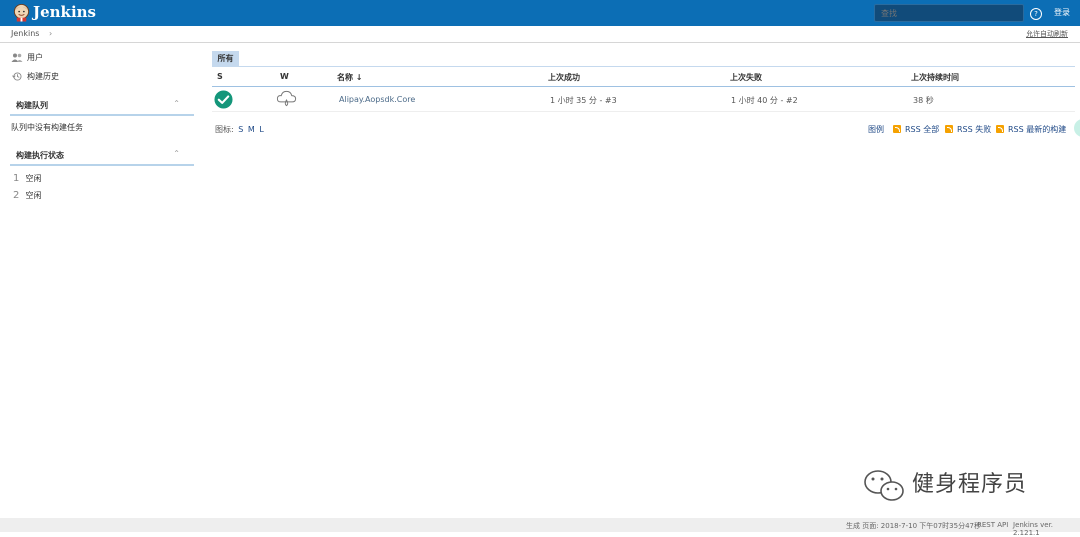 This screenshot has width=1080, height=537. Describe the element at coordinates (970, 484) in the screenshot. I see `watermark-text: 健身程序员` at that location.